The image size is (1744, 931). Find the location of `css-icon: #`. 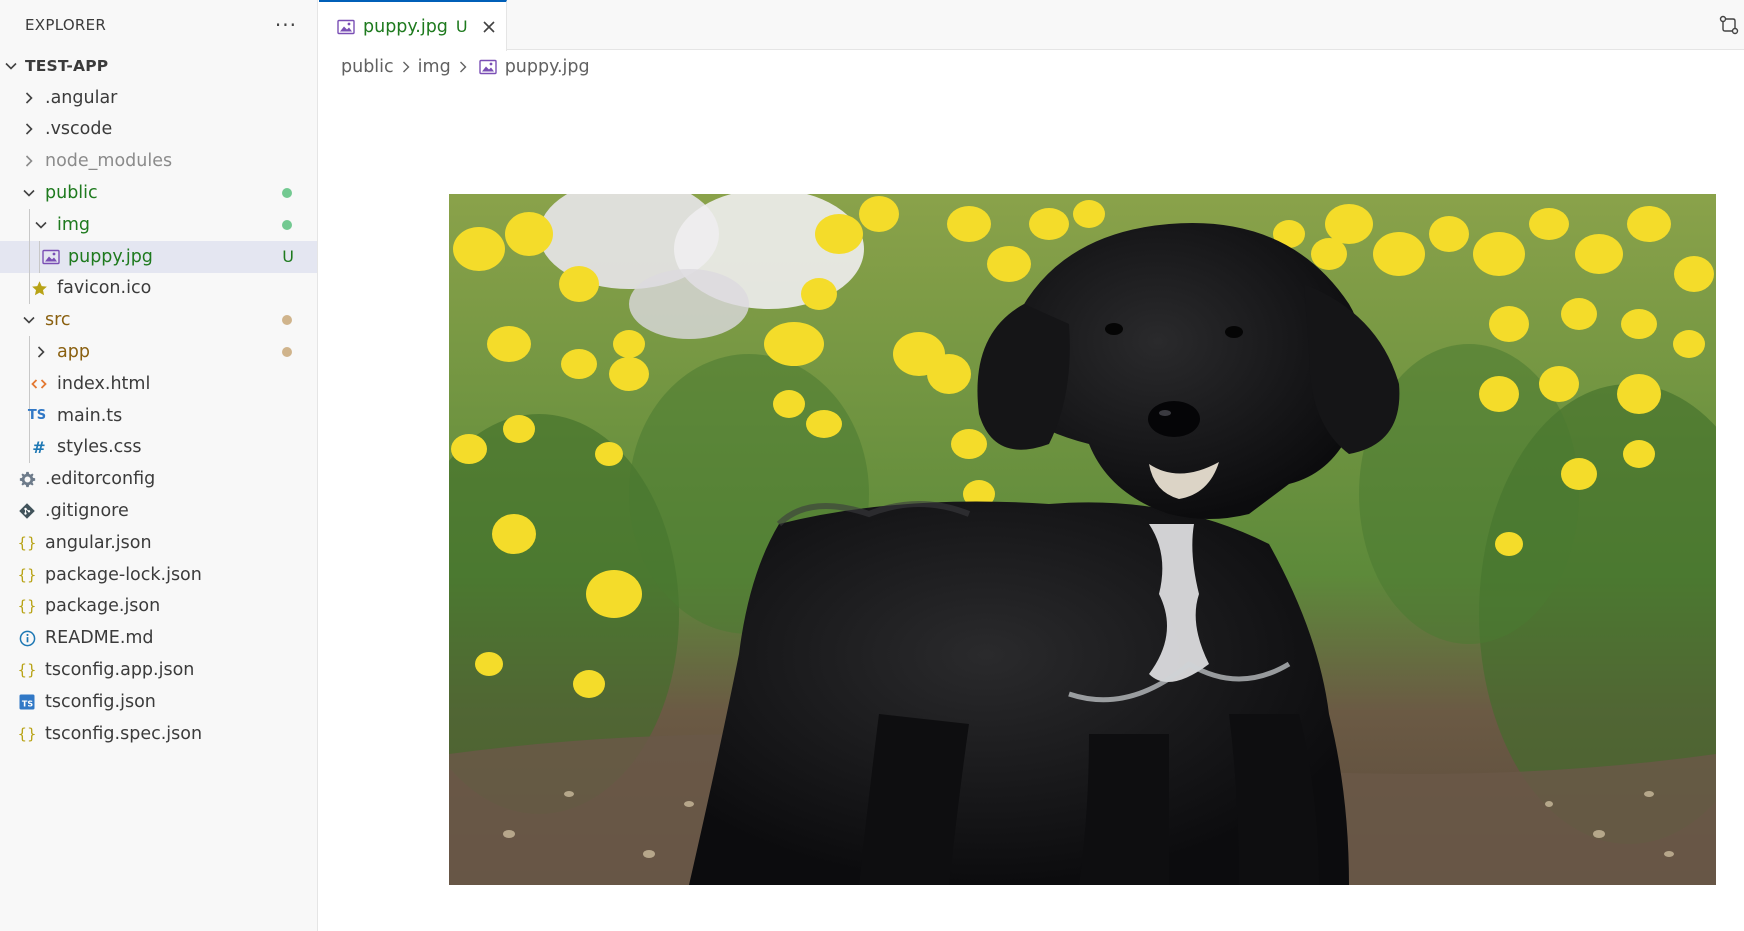

css-icon: # is located at coordinates (39, 447).